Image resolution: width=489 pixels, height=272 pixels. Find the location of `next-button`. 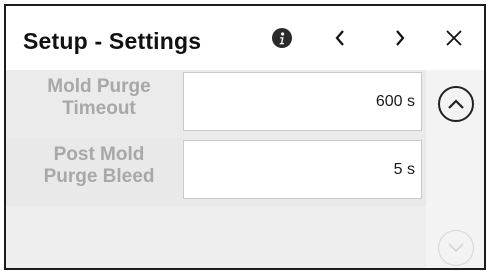

next-button is located at coordinates (400, 38).